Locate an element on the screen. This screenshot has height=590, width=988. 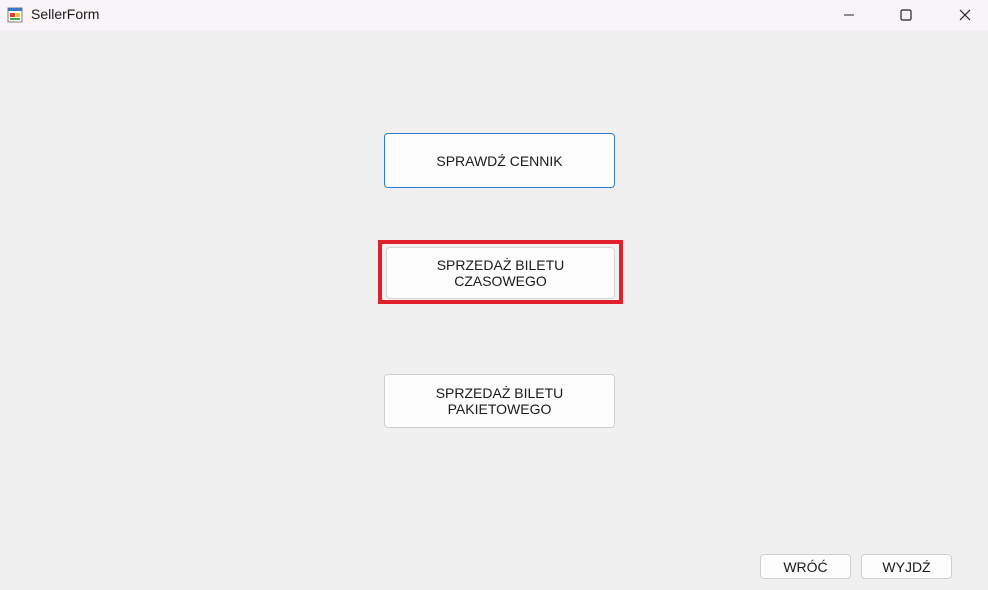
back-button: WRÓĆ is located at coordinates (805, 566).